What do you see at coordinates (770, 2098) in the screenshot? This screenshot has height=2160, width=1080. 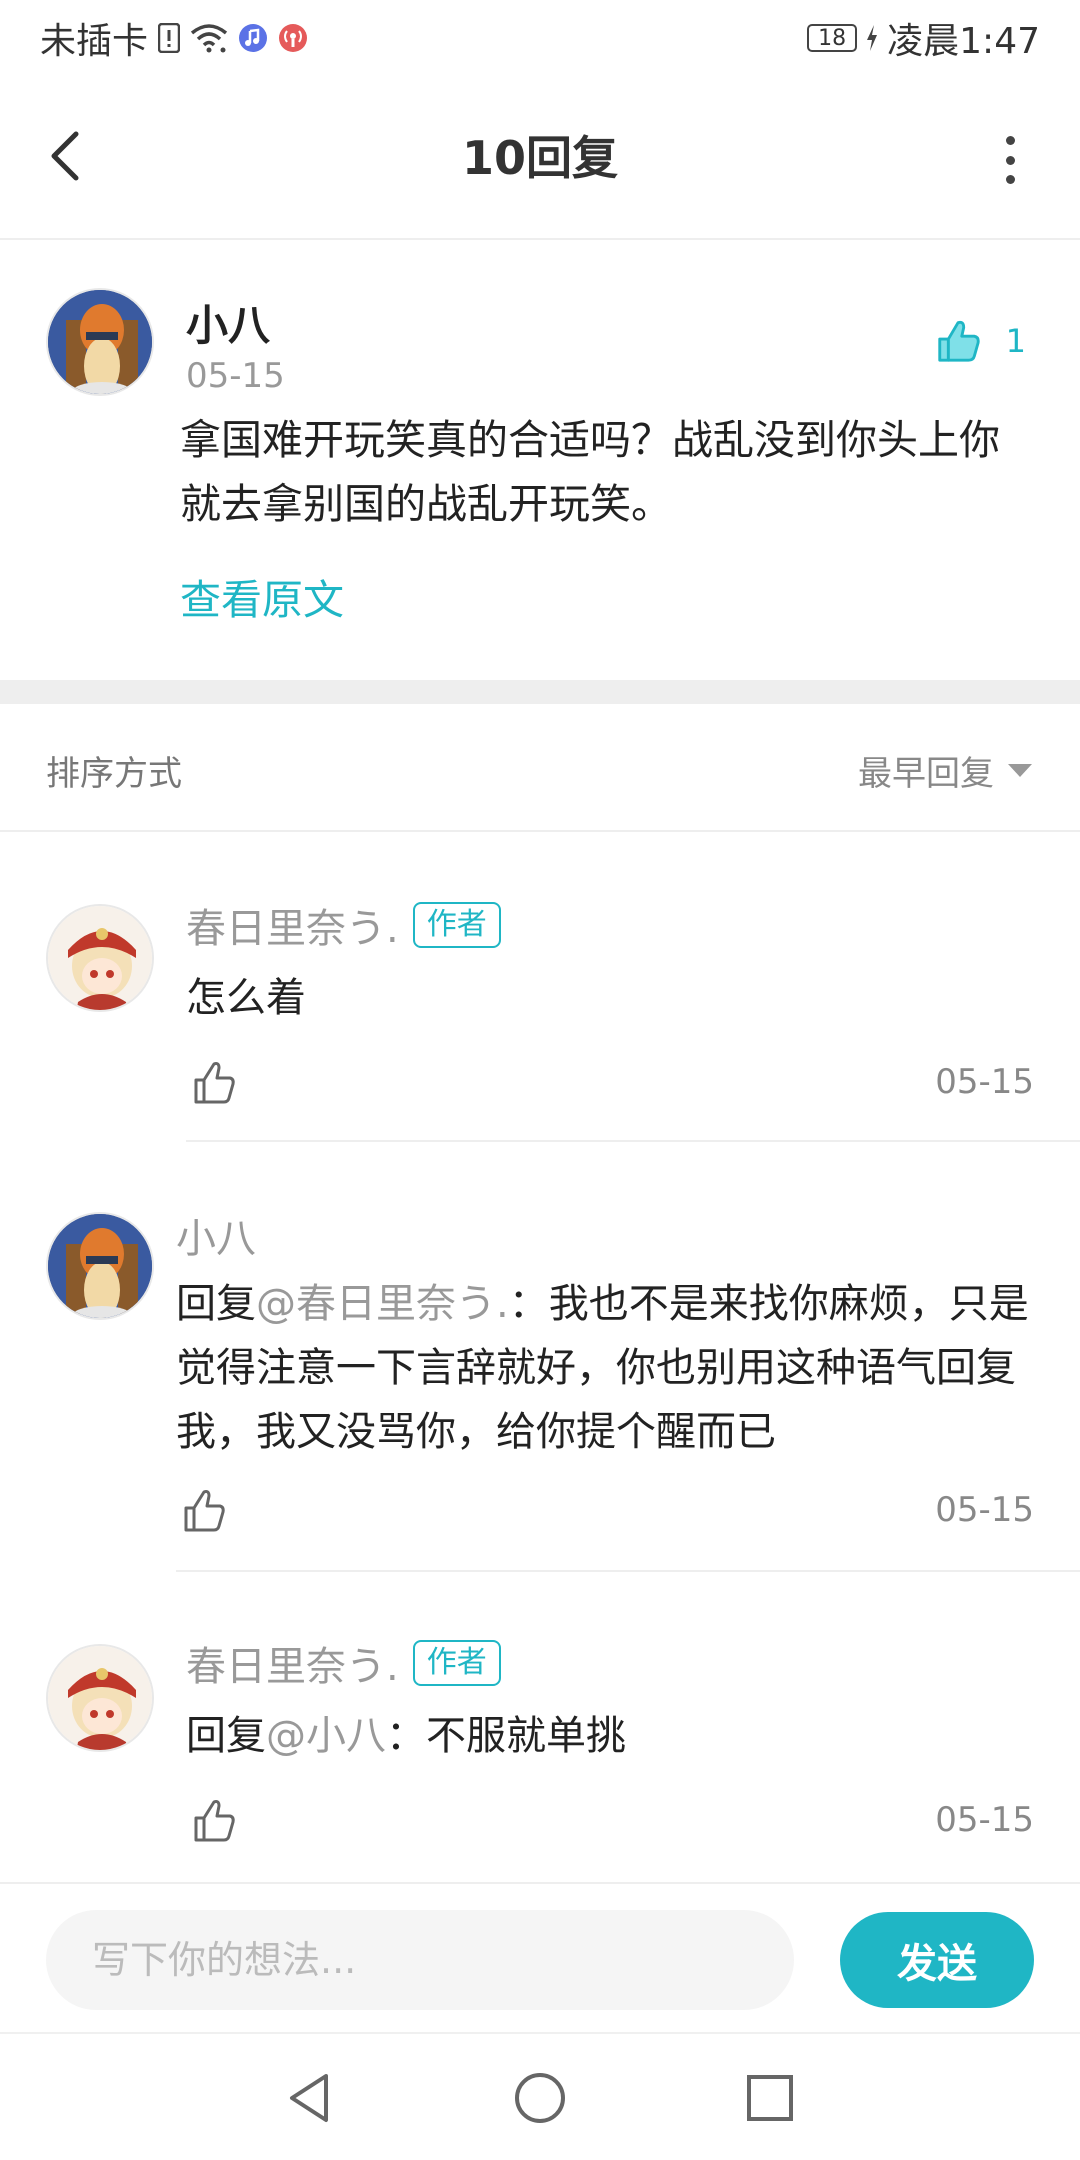 I see `nav-recents-icon` at bounding box center [770, 2098].